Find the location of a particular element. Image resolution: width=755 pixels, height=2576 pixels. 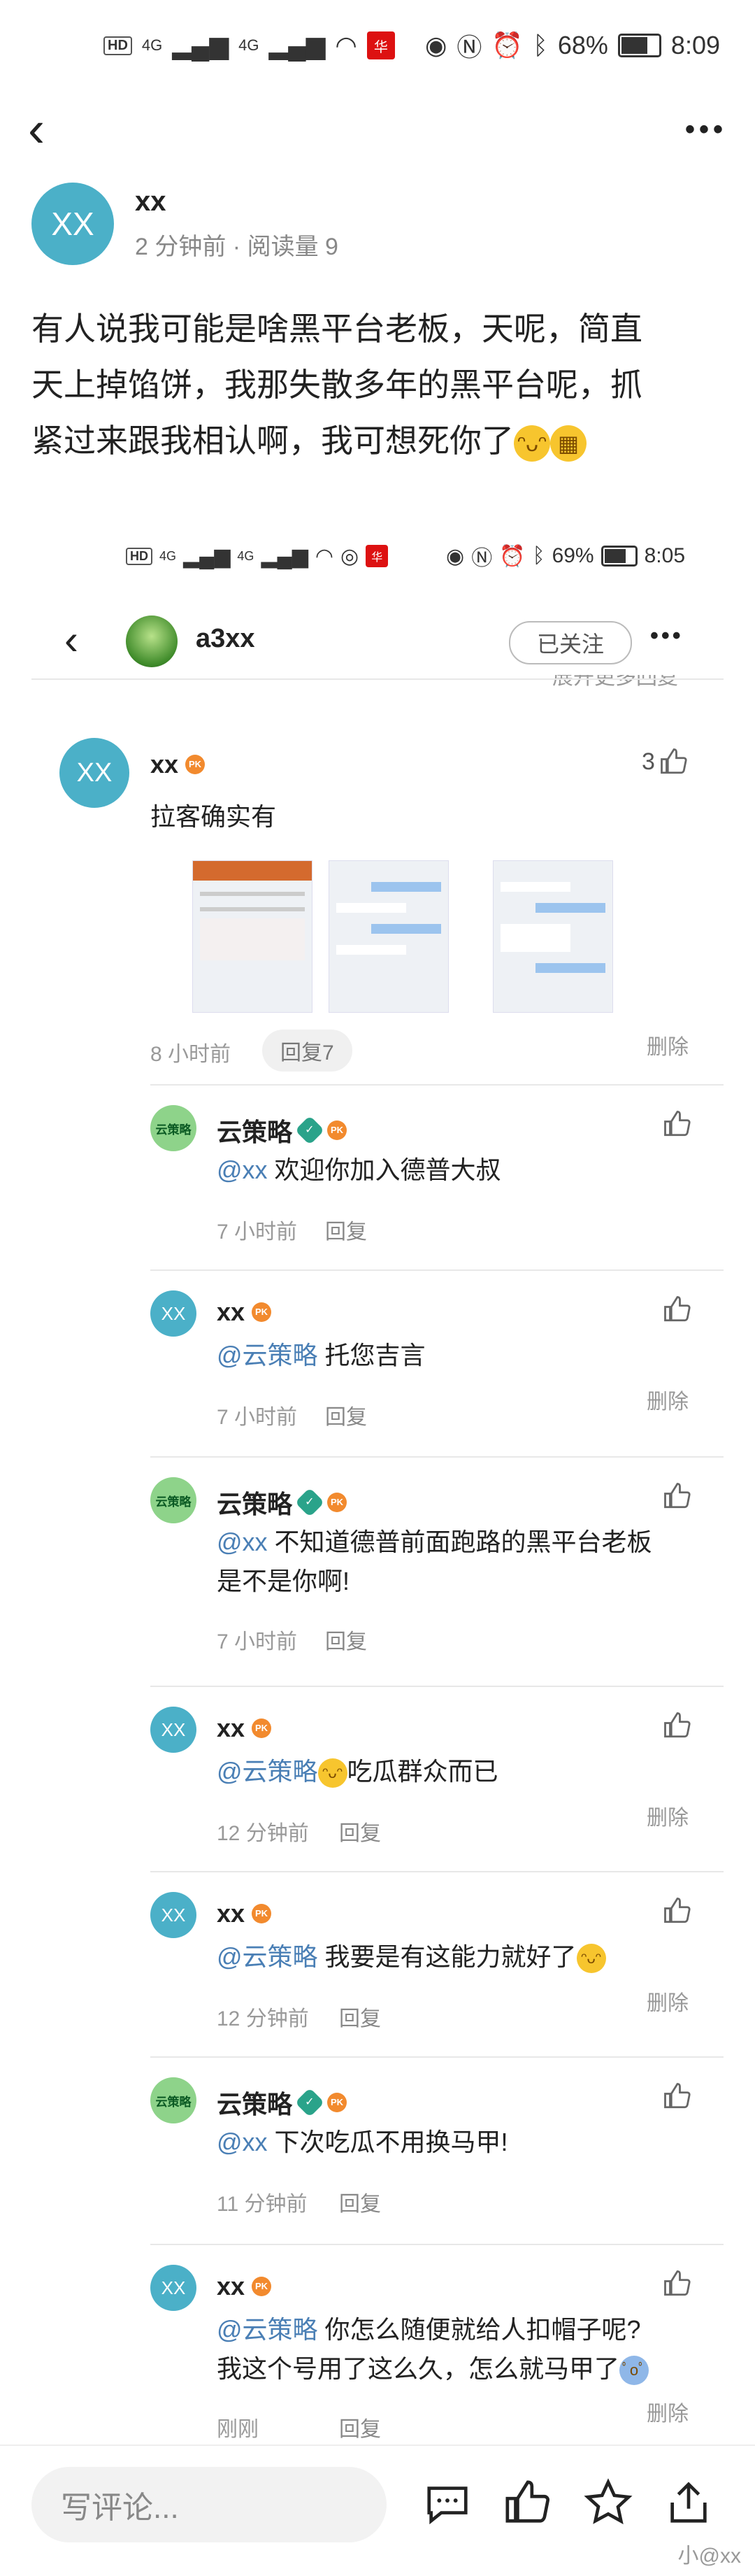

view-replies-button: 回复7 is located at coordinates (307, 1051).